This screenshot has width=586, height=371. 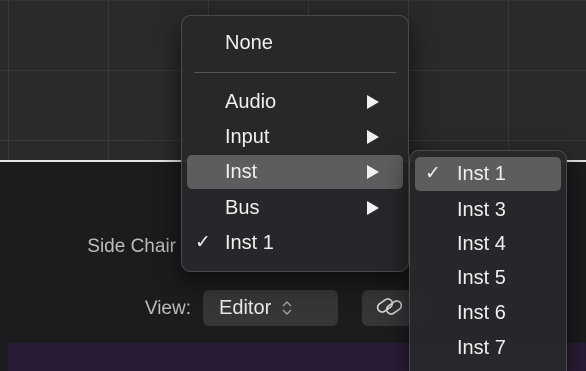 I want to click on submenu-item-label: Inst 3, so click(x=481, y=210).